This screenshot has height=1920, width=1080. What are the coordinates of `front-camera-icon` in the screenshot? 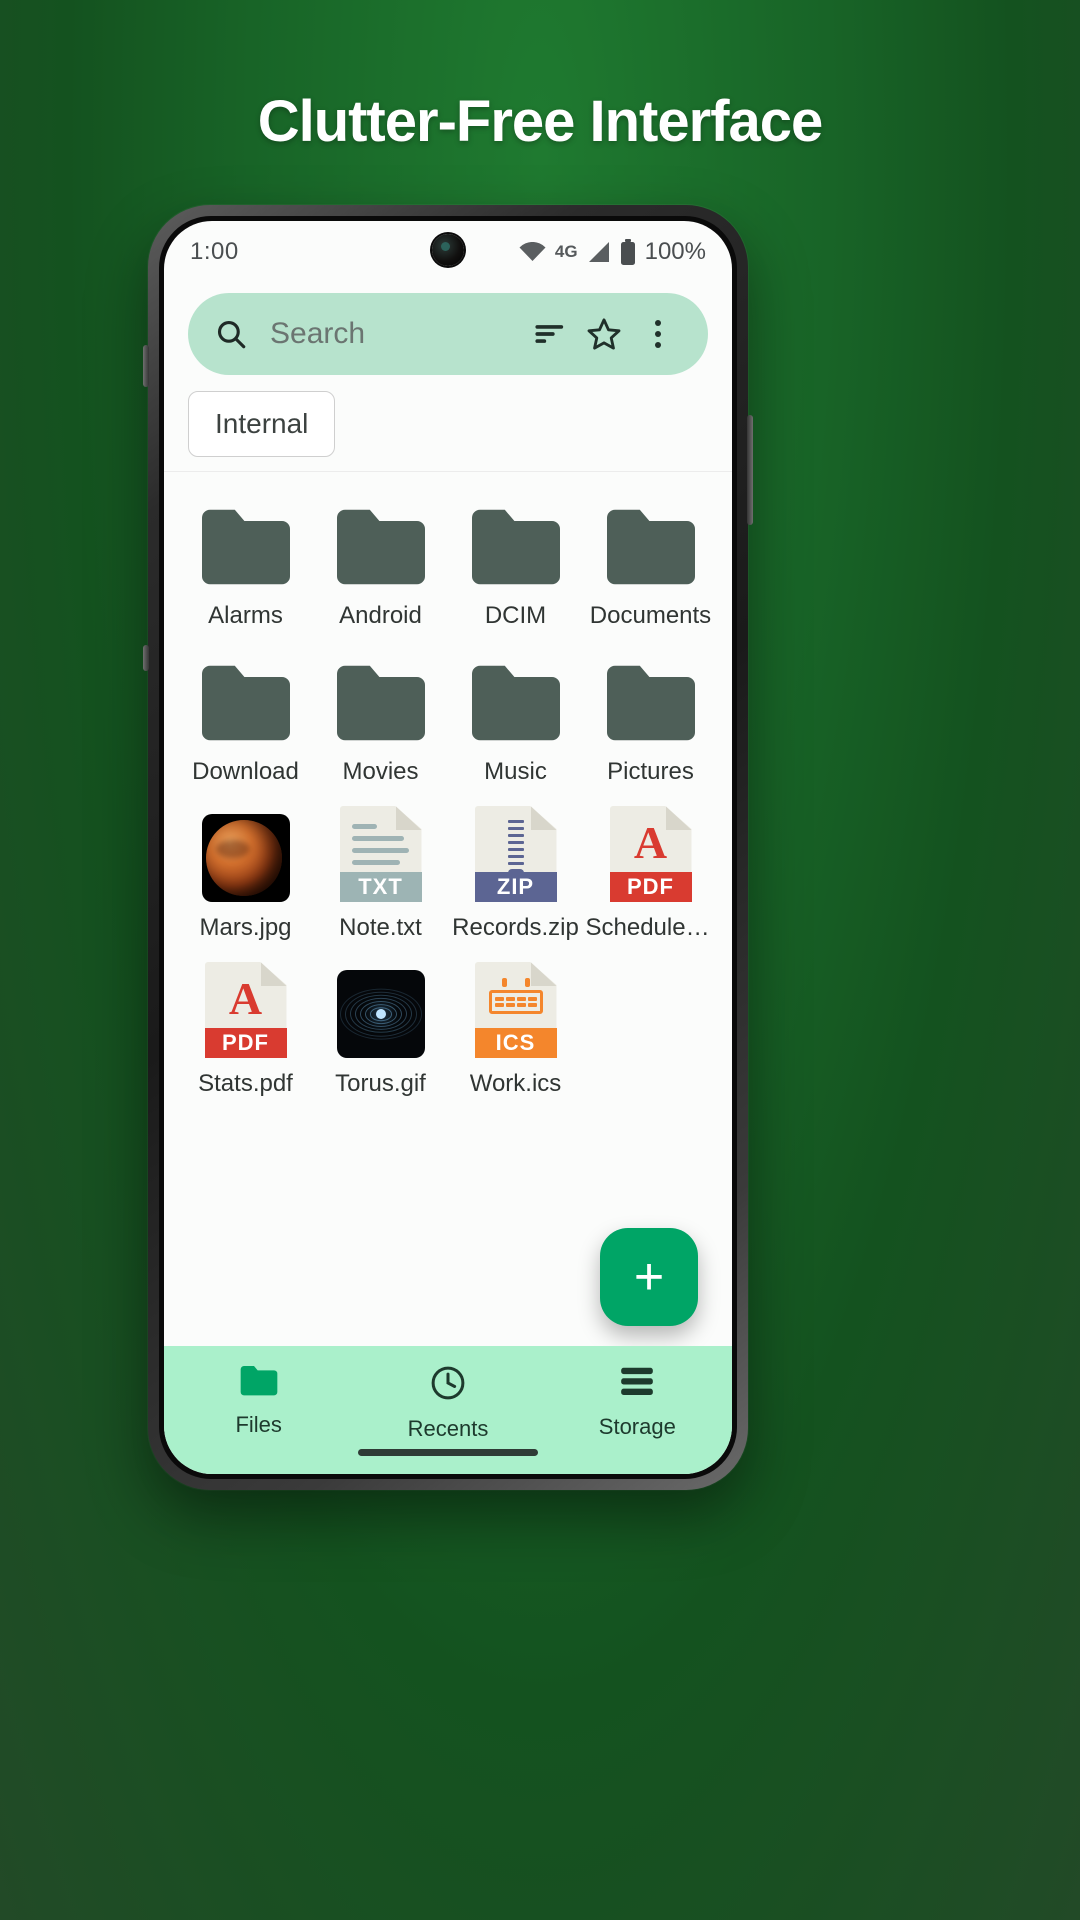 It's located at (448, 250).